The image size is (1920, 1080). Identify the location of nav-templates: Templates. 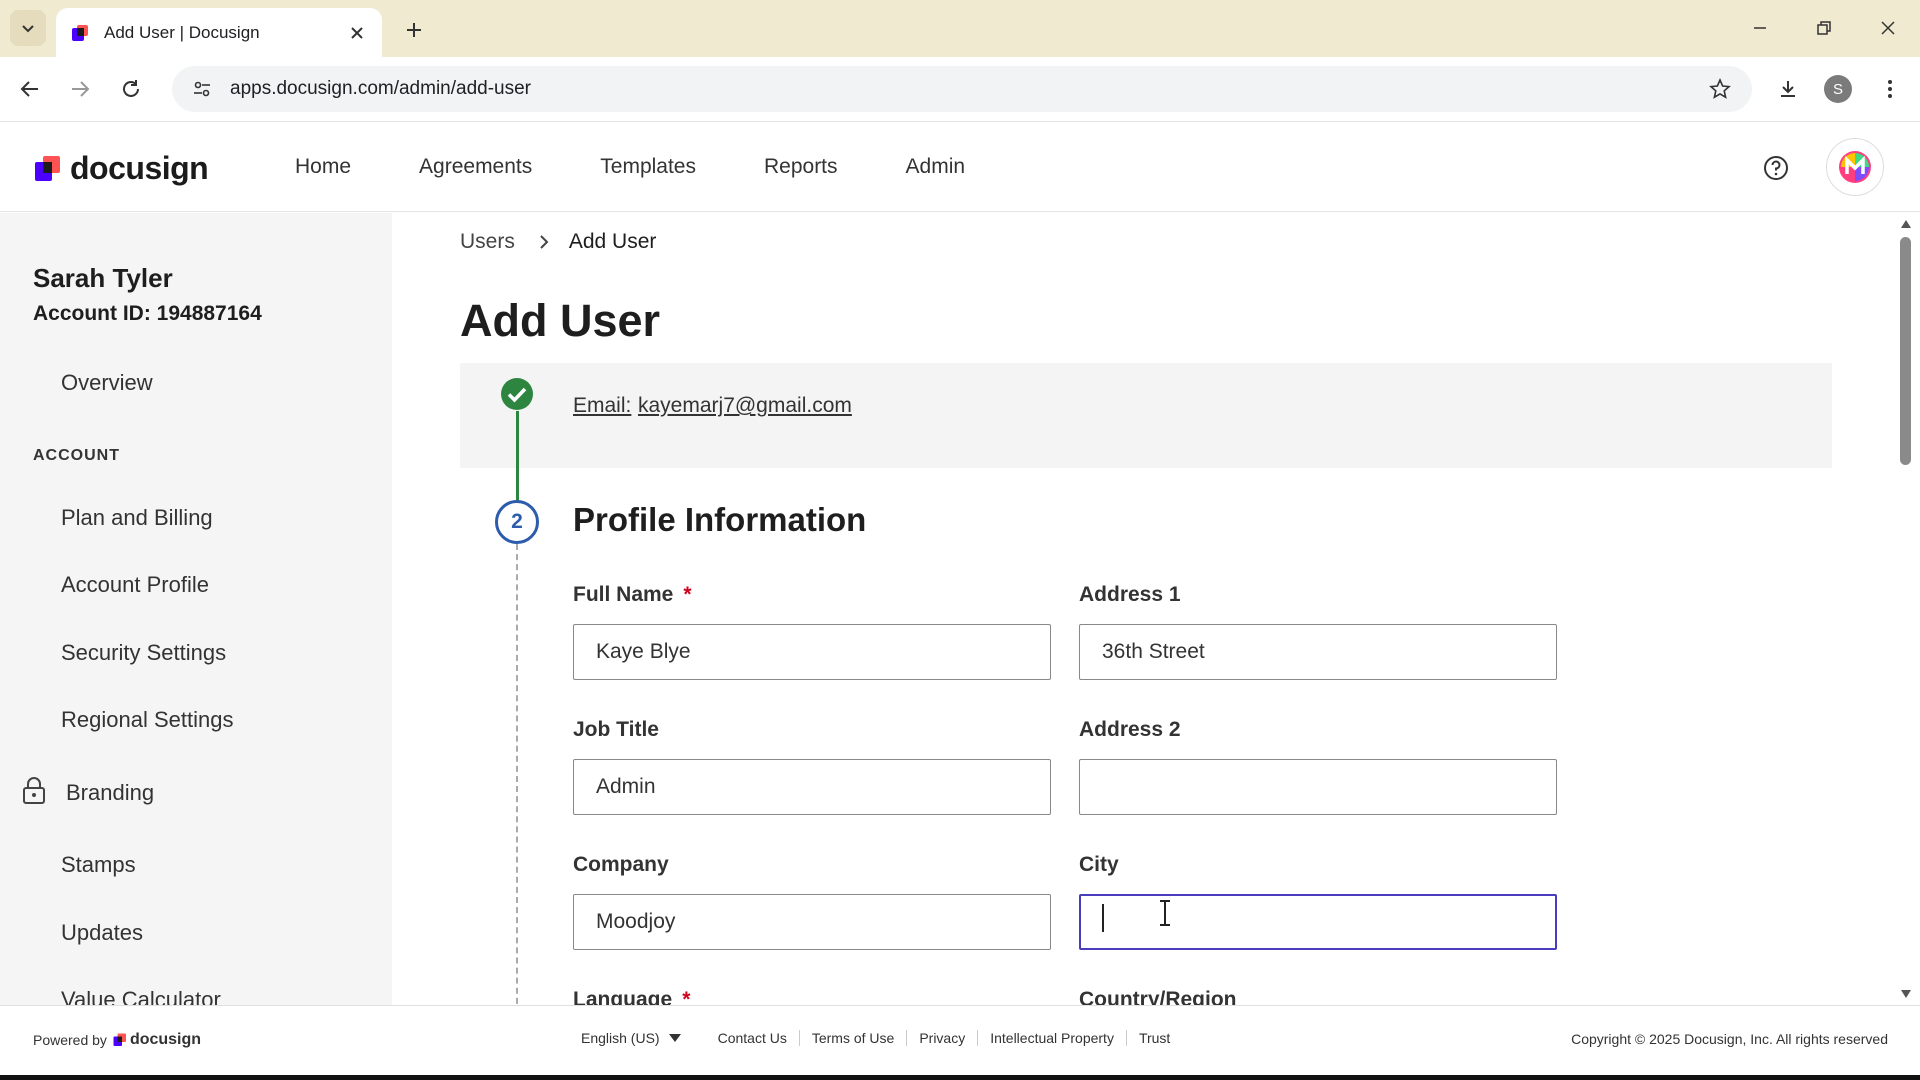
(648, 167).